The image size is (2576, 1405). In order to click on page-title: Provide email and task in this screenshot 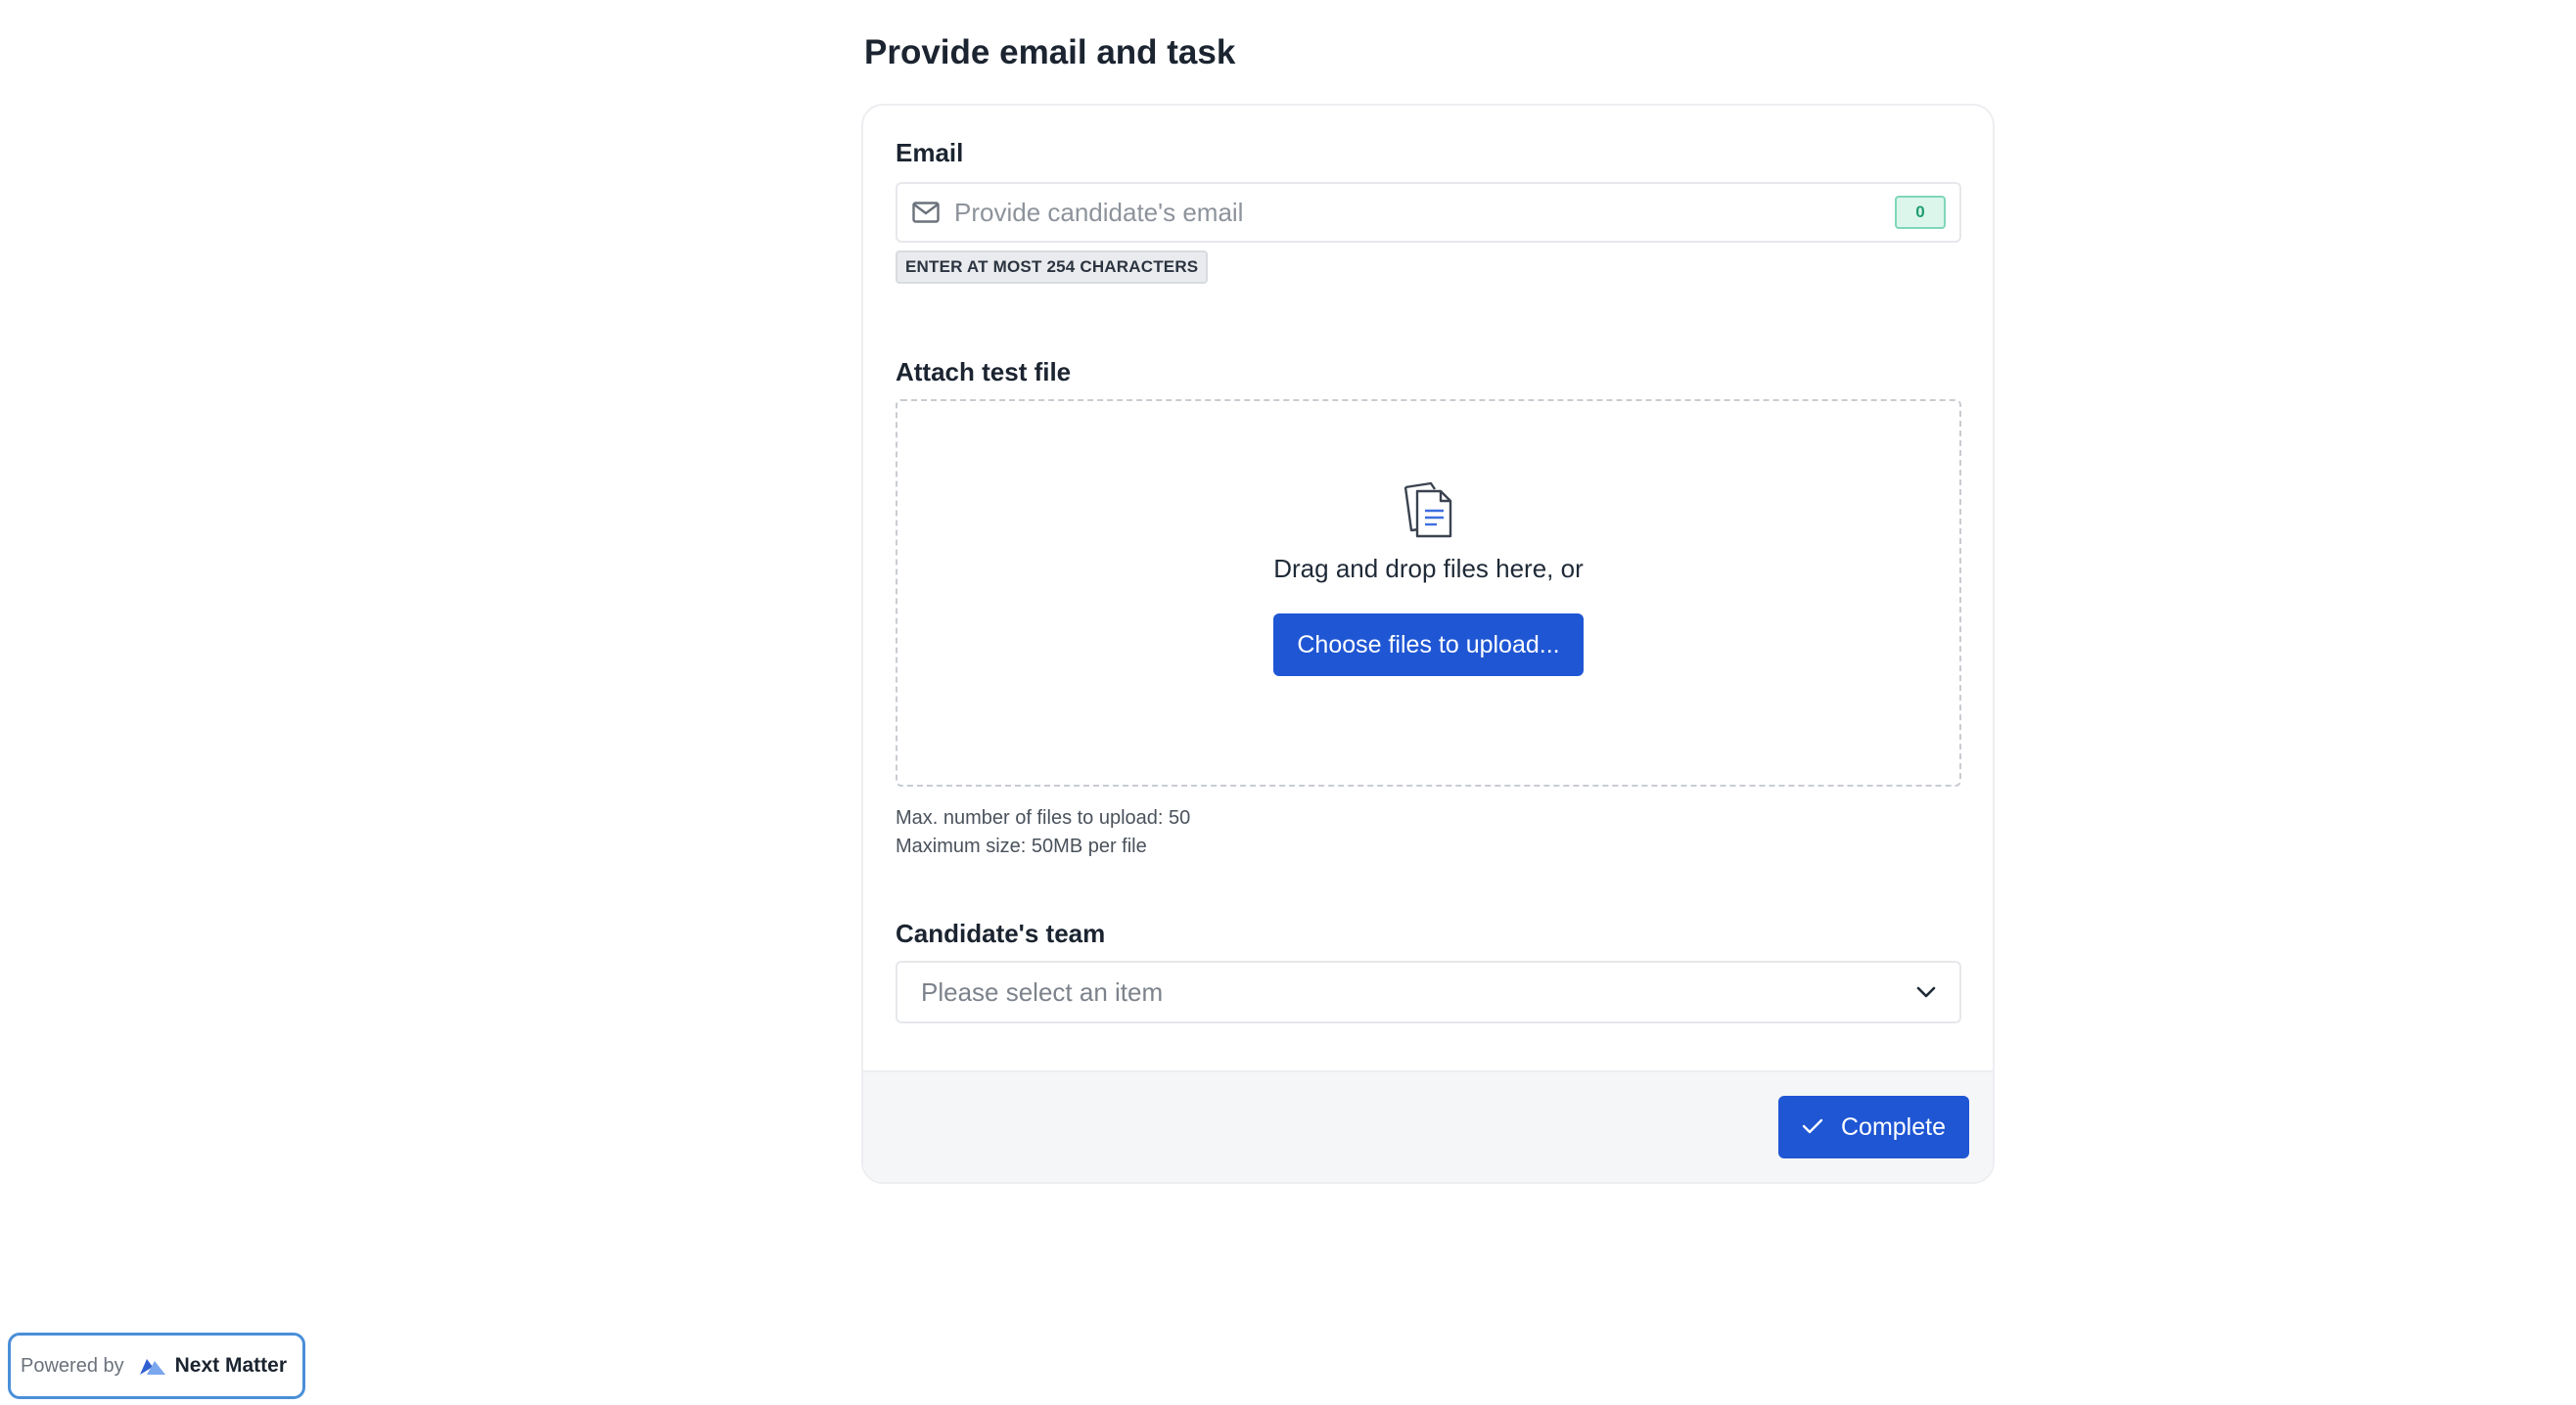, I will do `click(1050, 52)`.